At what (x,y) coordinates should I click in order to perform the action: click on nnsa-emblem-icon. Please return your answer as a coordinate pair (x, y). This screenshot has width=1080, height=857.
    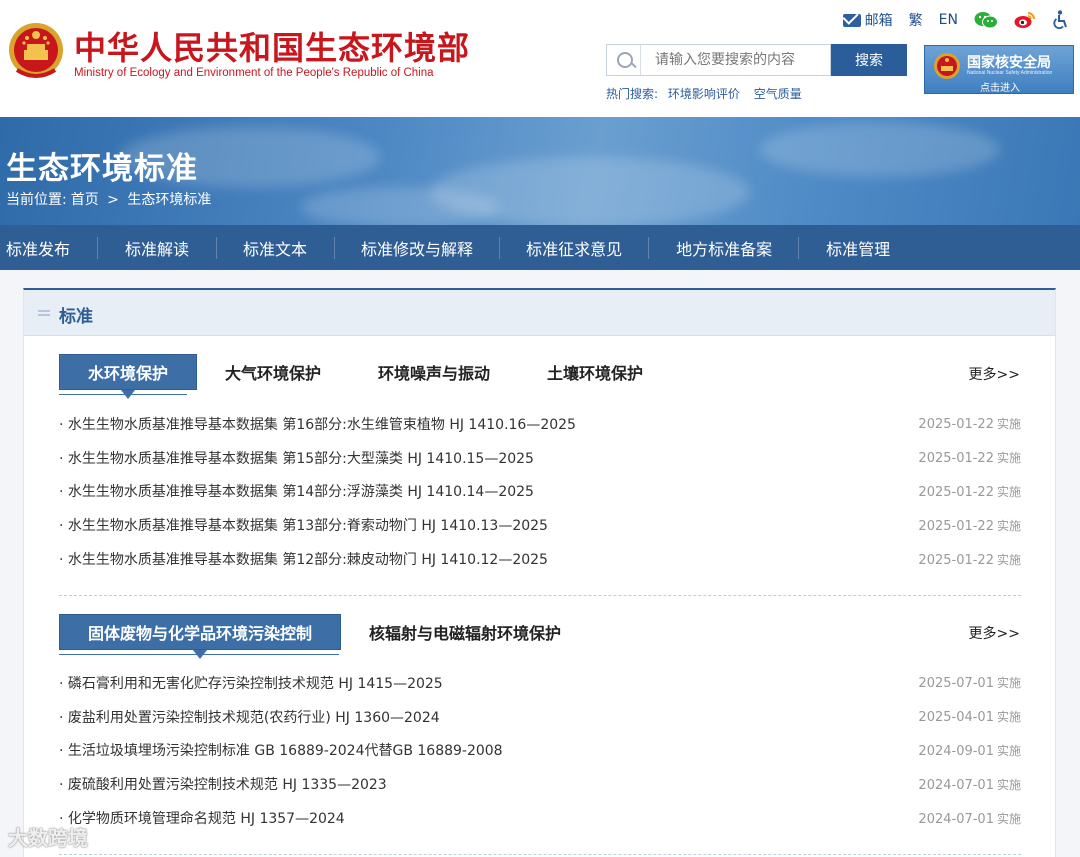
    Looking at the image, I should click on (947, 66).